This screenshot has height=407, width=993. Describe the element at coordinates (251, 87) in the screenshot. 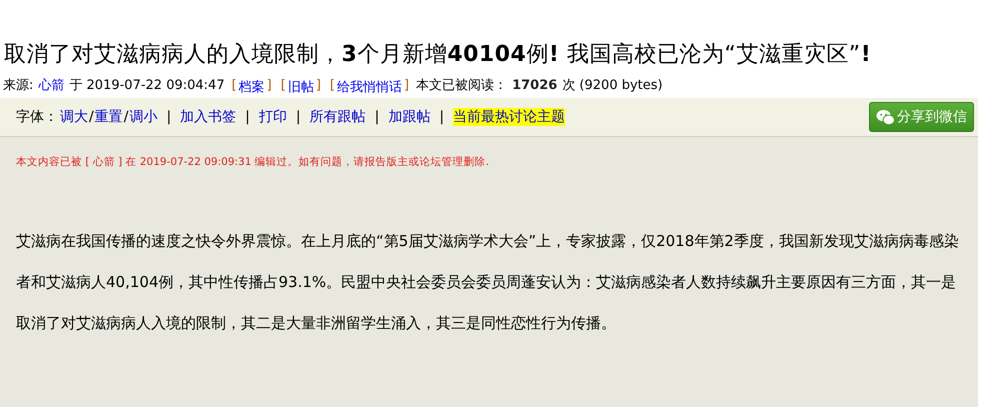

I see `meta-link: 档案` at that location.